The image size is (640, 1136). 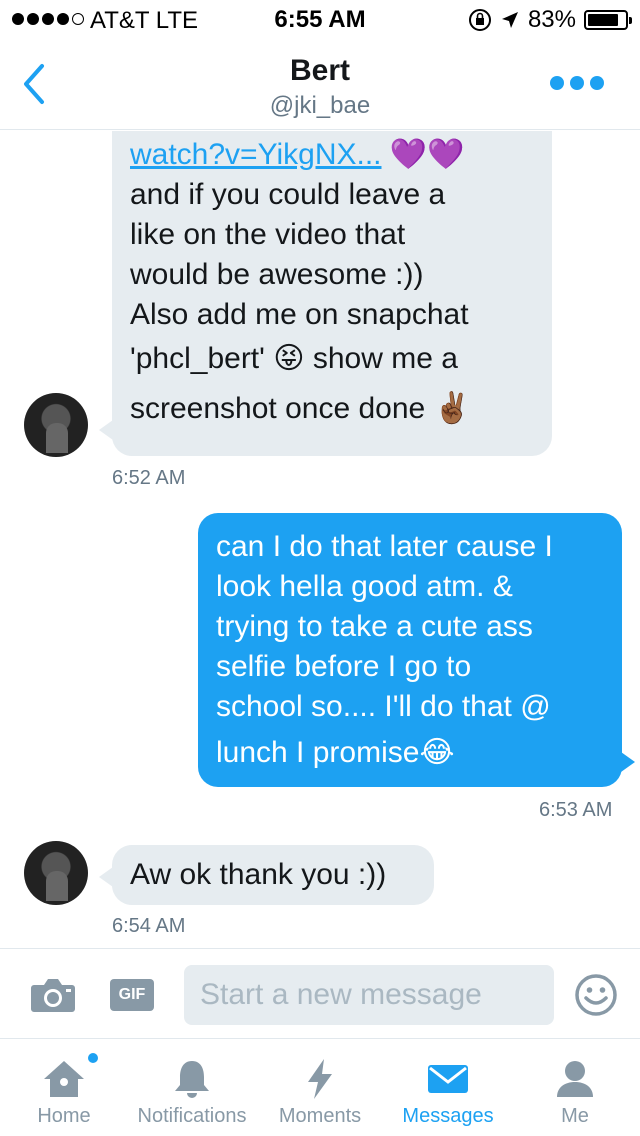 What do you see at coordinates (149, 926) in the screenshot?
I see `message-timestamp: 6:54 AM` at bounding box center [149, 926].